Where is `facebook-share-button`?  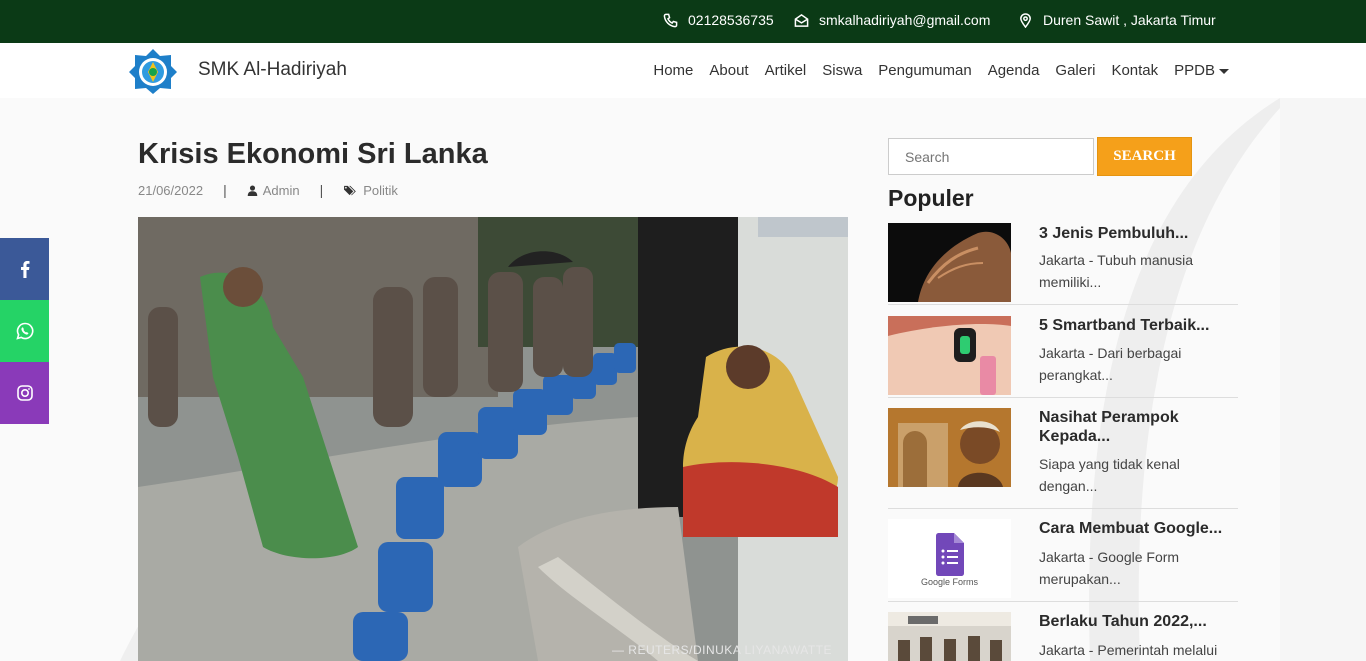 facebook-share-button is located at coordinates (24, 269).